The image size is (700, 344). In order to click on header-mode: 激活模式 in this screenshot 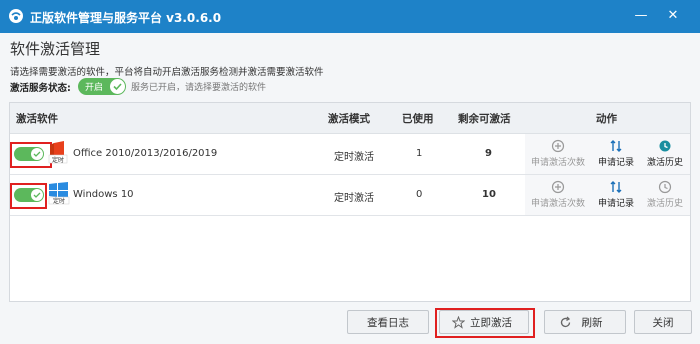, I will do `click(349, 119)`.